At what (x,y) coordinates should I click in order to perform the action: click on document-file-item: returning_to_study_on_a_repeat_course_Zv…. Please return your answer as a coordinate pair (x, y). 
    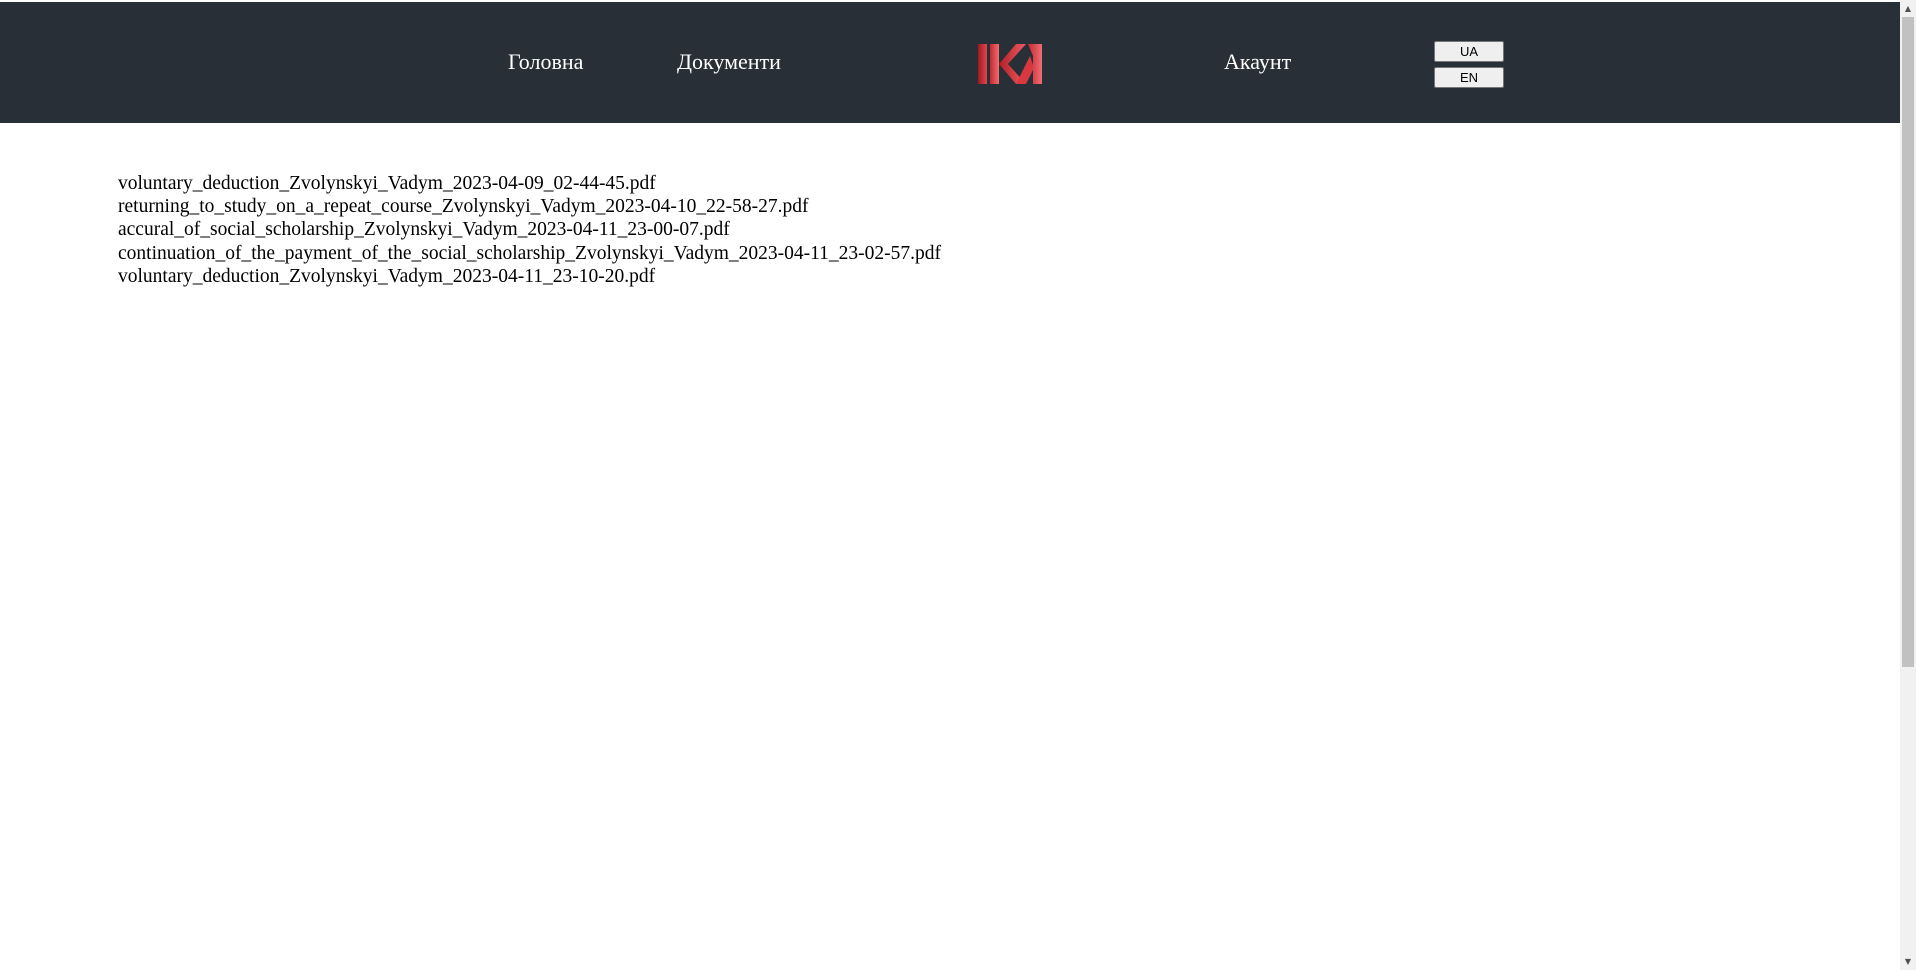
    Looking at the image, I should click on (529, 206).